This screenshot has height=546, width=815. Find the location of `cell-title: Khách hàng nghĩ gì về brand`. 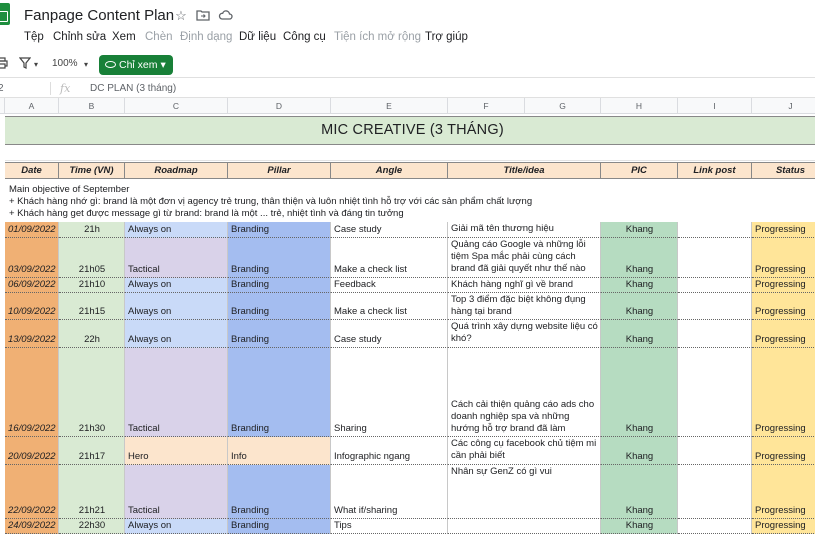

cell-title: Khách hàng nghĩ gì về brand is located at coordinates (524, 285).